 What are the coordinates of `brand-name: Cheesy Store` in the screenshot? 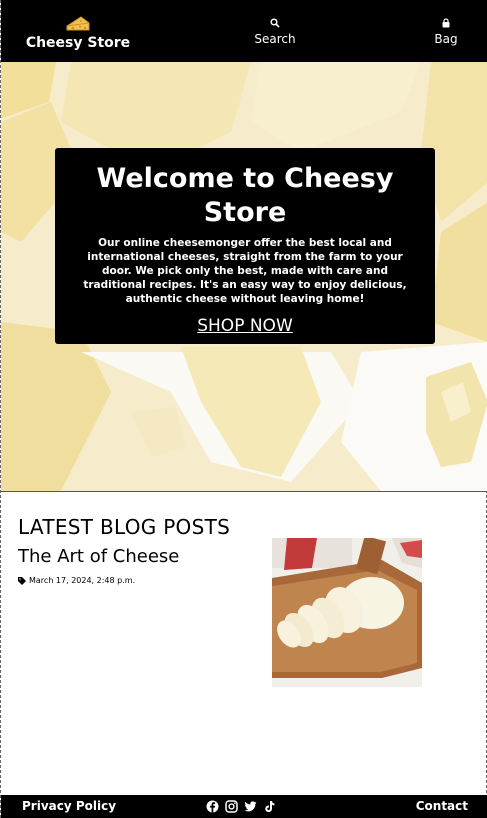 It's located at (78, 43).